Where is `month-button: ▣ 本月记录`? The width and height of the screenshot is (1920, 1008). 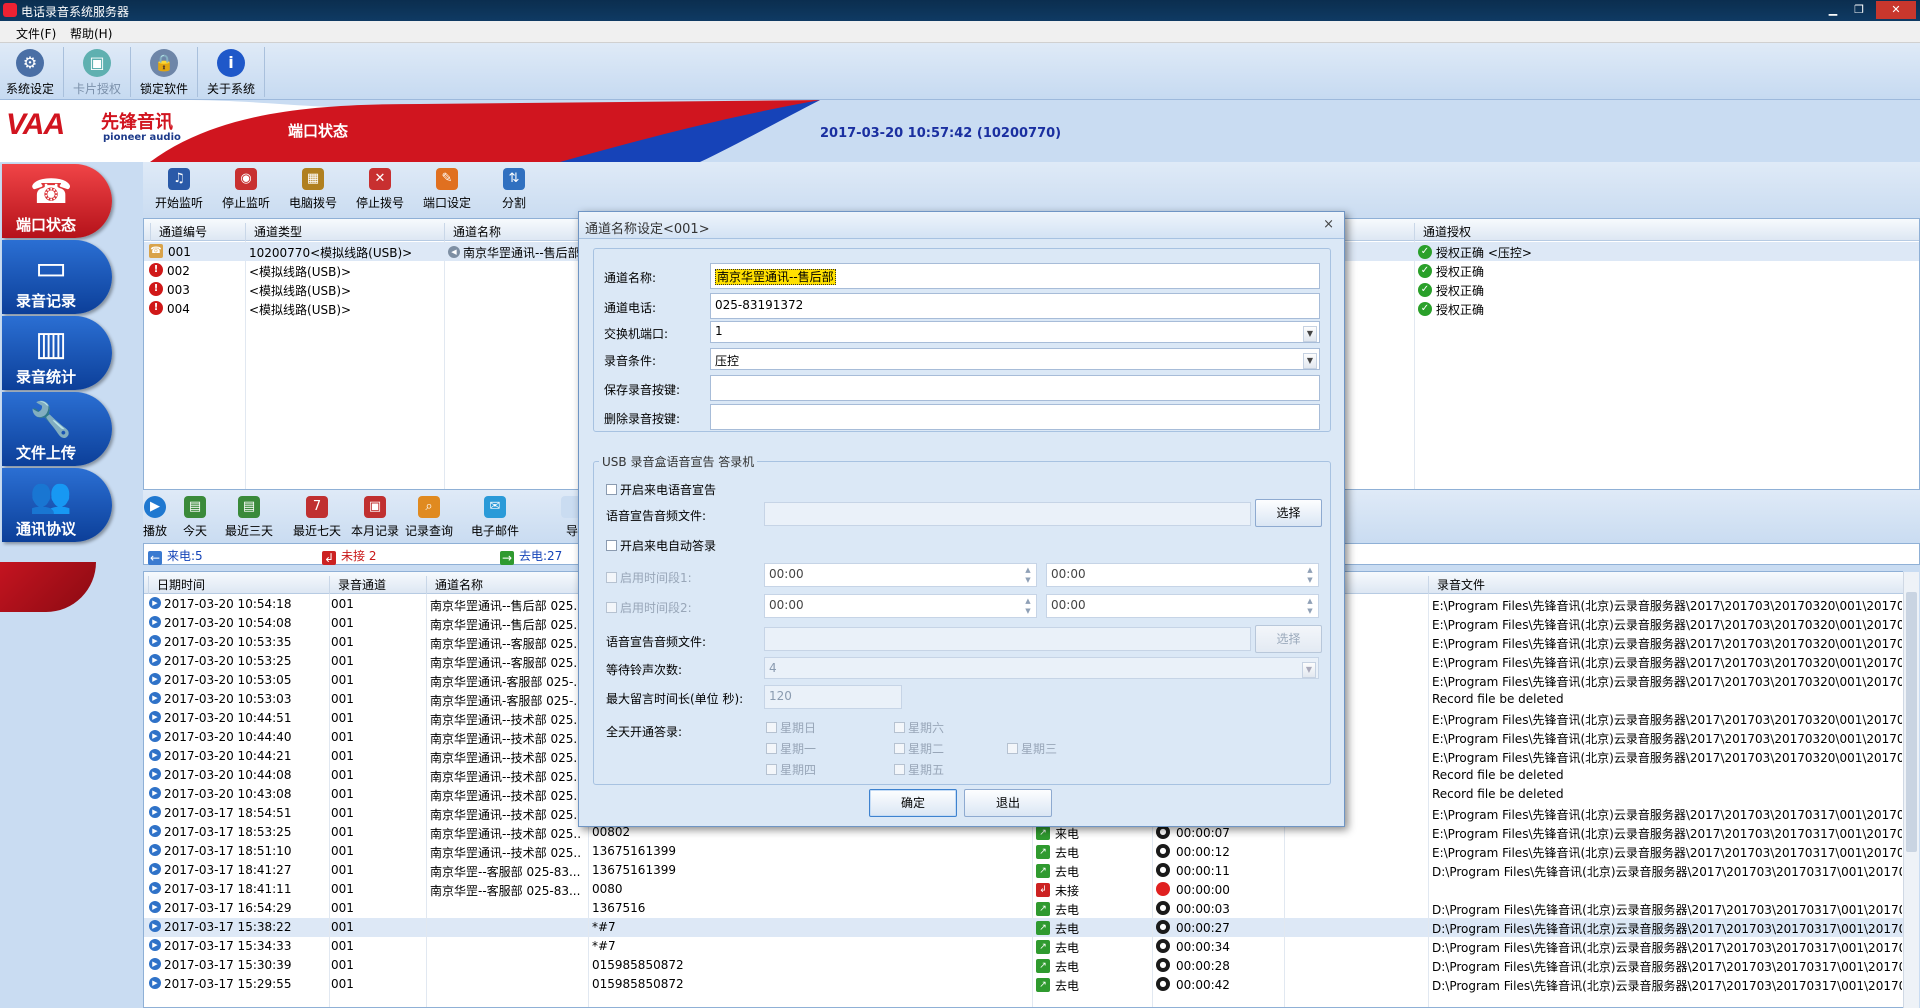
month-button: ▣ 本月记录 is located at coordinates (375, 519).